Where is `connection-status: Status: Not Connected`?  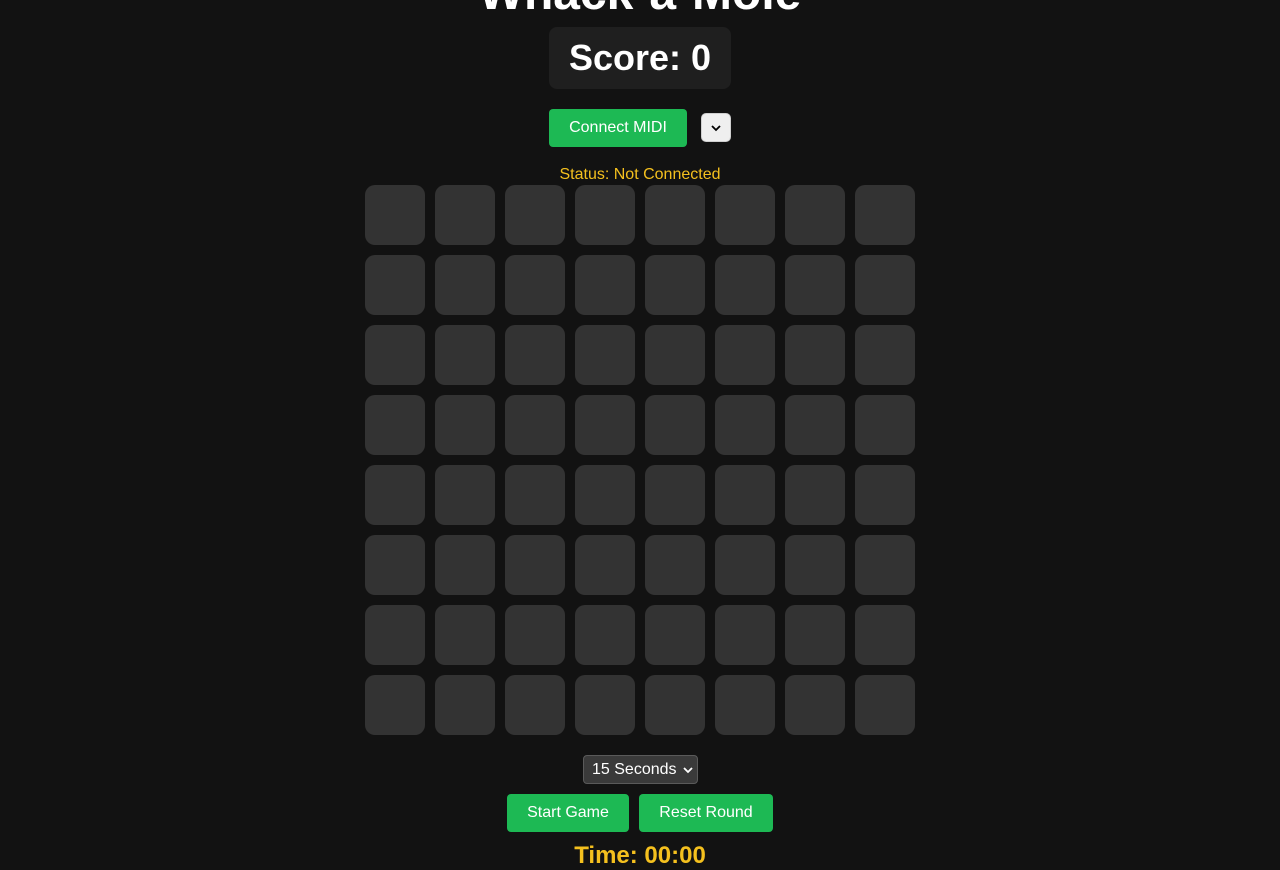
connection-status: Status: Not Connected is located at coordinates (640, 174).